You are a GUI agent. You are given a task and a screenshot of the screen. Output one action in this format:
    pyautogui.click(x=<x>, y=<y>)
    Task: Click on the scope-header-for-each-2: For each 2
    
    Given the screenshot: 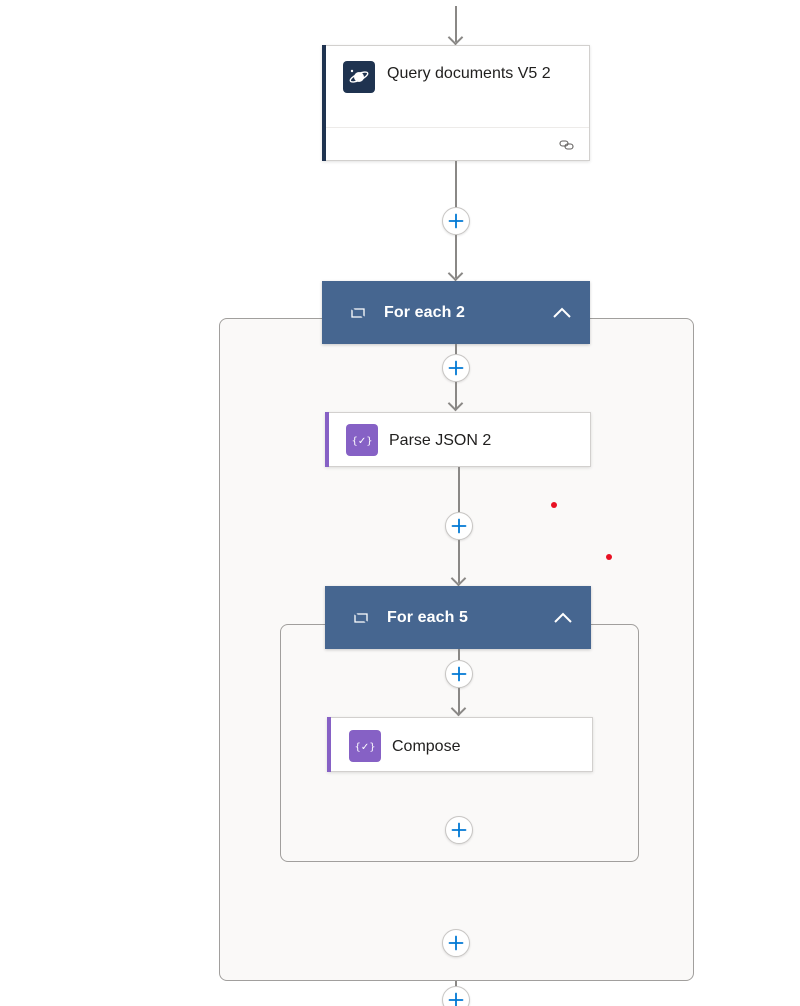 What is the action you would take?
    pyautogui.click(x=456, y=312)
    